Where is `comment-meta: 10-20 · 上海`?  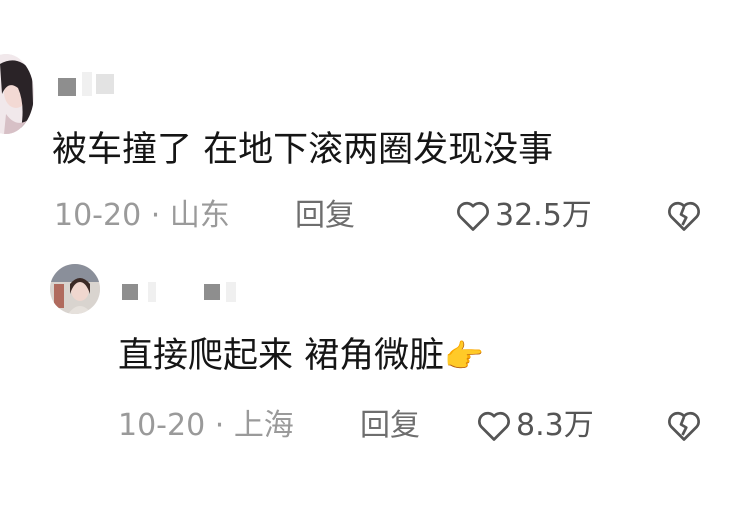
comment-meta: 10-20 · 上海 is located at coordinates (206, 426).